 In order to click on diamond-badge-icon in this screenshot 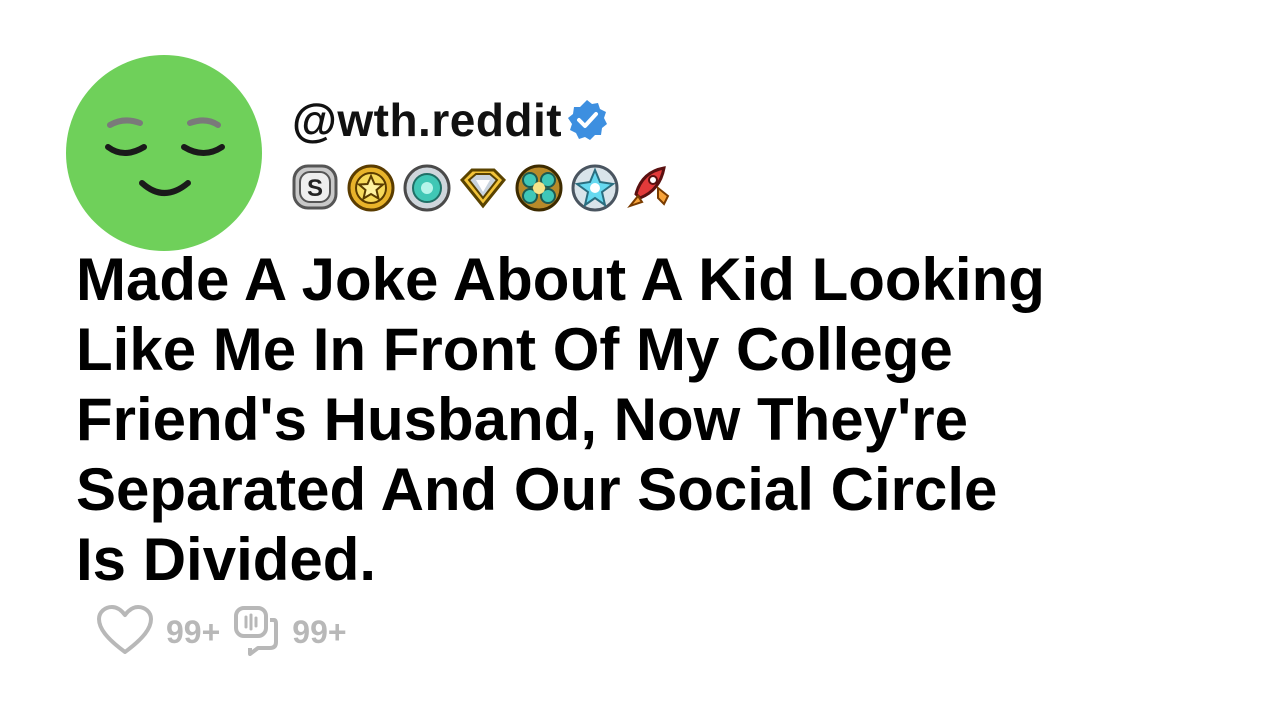, I will do `click(483, 186)`.